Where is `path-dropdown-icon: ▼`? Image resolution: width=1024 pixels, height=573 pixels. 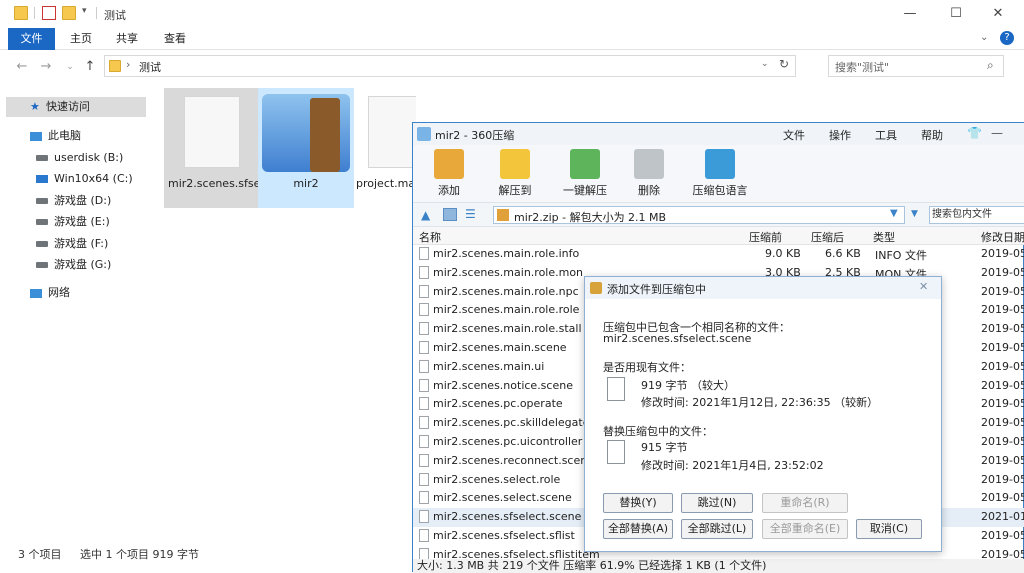 path-dropdown-icon: ▼ is located at coordinates (894, 213).